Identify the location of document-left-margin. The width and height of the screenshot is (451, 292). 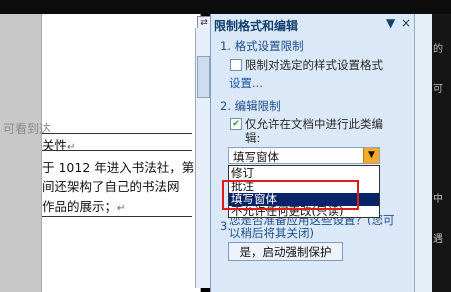
(21, 146).